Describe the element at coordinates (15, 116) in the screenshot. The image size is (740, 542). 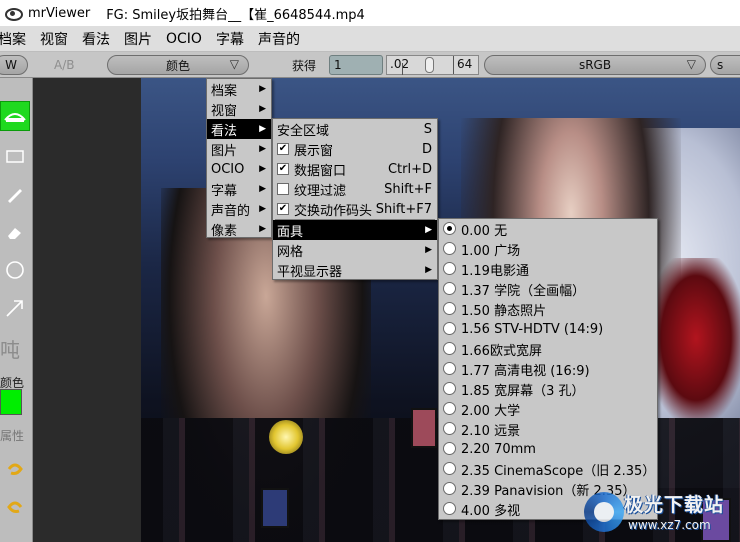
I see `scrub-tool-button` at that location.